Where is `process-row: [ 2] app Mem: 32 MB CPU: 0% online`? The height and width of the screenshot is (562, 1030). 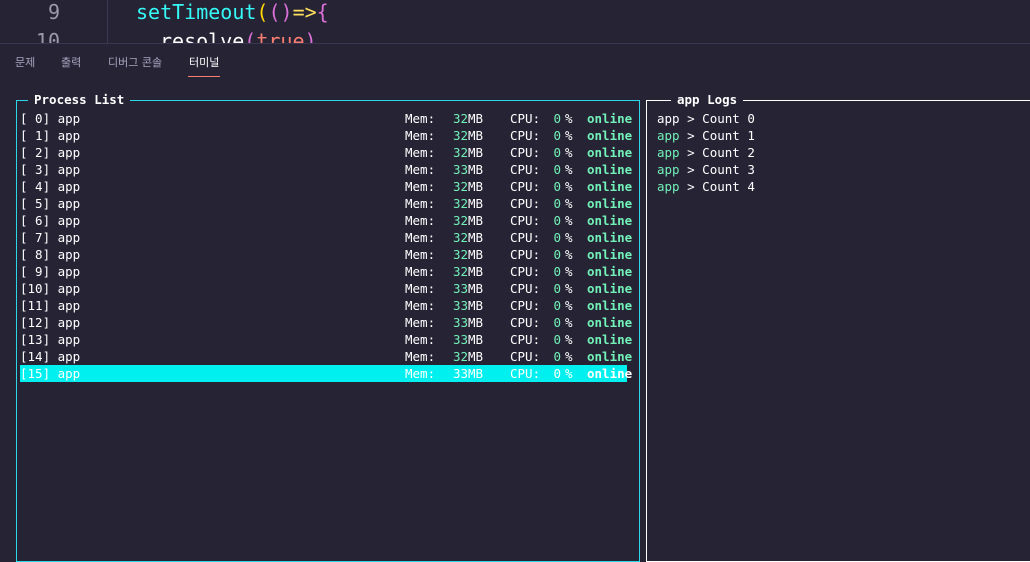
process-row: [ 2] app Mem: 32 MB CPU: 0% online is located at coordinates (326, 152).